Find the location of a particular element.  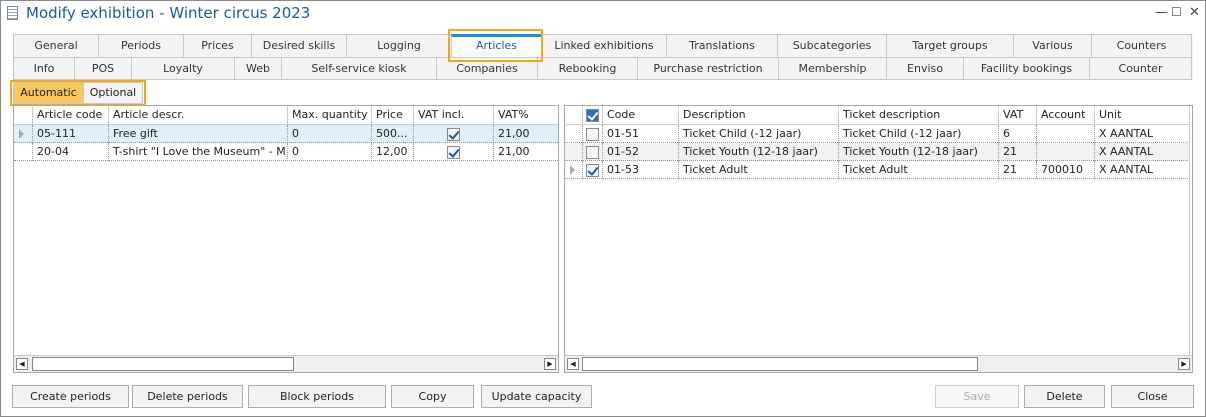

tab-rebooking: Rebooking is located at coordinates (587, 68).